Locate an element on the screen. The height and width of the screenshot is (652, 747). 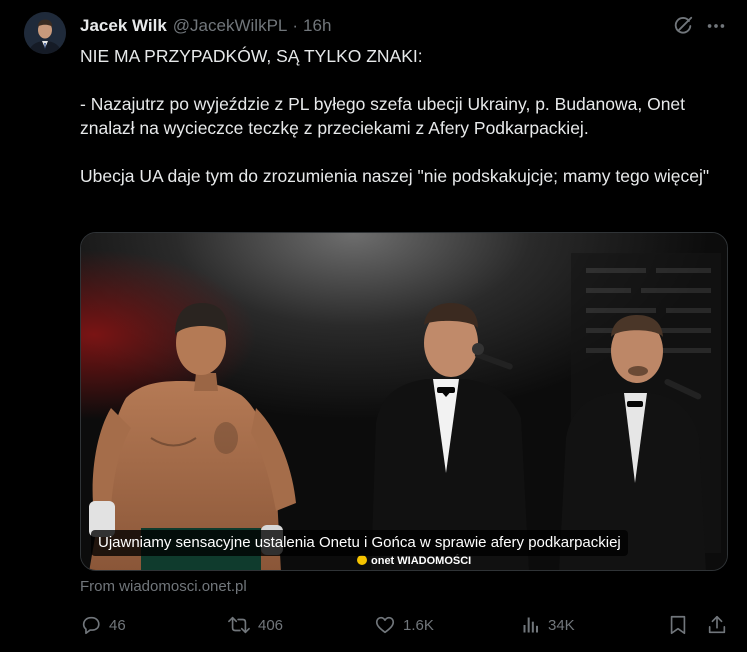
like-count: 1.6K is located at coordinates (418, 625).